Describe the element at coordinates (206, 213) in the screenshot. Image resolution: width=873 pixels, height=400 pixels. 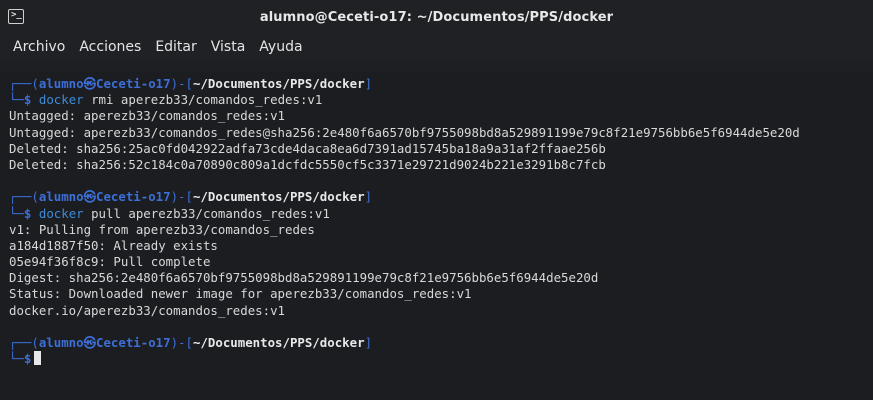
I see `command-args: pull aperezb33/comandos_redes:v1` at that location.